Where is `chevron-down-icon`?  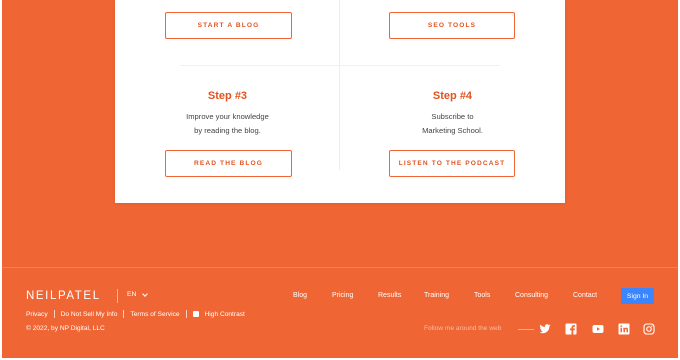 chevron-down-icon is located at coordinates (145, 293).